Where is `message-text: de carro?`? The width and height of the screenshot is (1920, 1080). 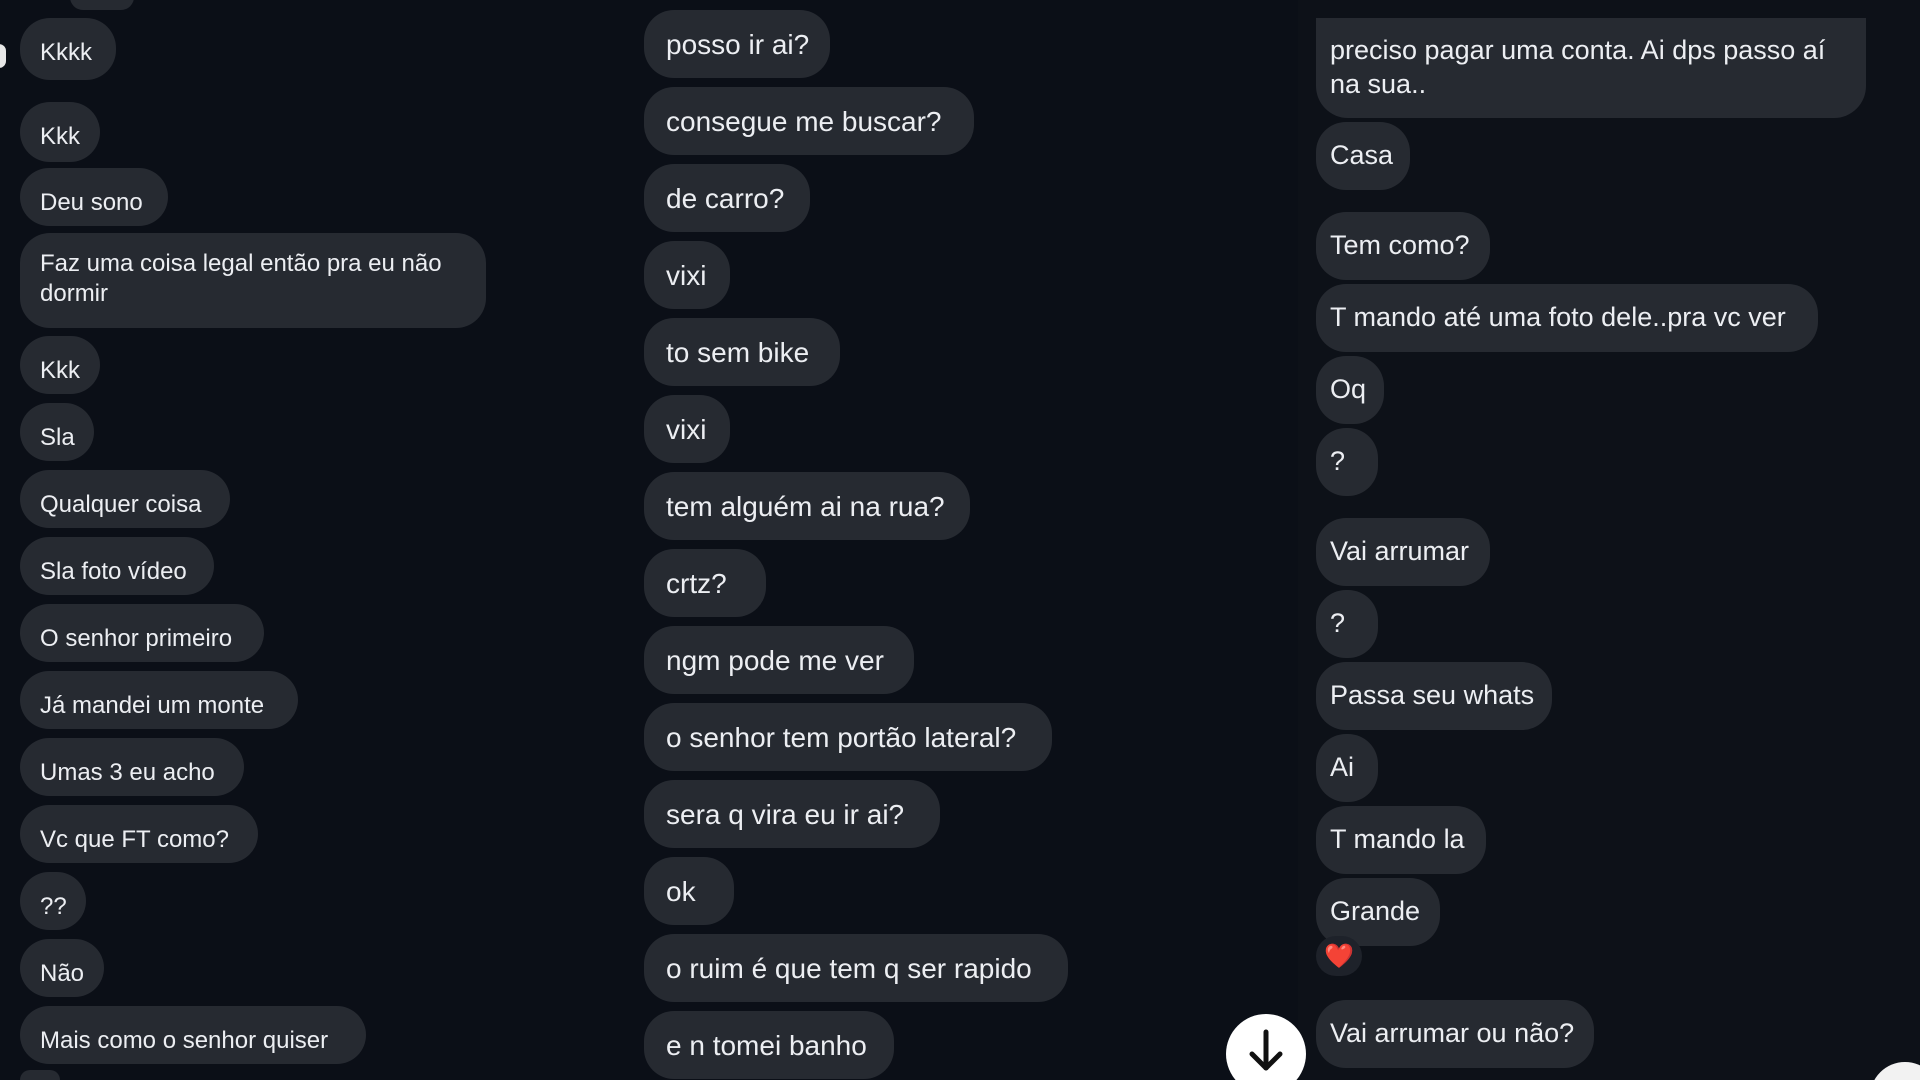
message-text: de carro? is located at coordinates (725, 198).